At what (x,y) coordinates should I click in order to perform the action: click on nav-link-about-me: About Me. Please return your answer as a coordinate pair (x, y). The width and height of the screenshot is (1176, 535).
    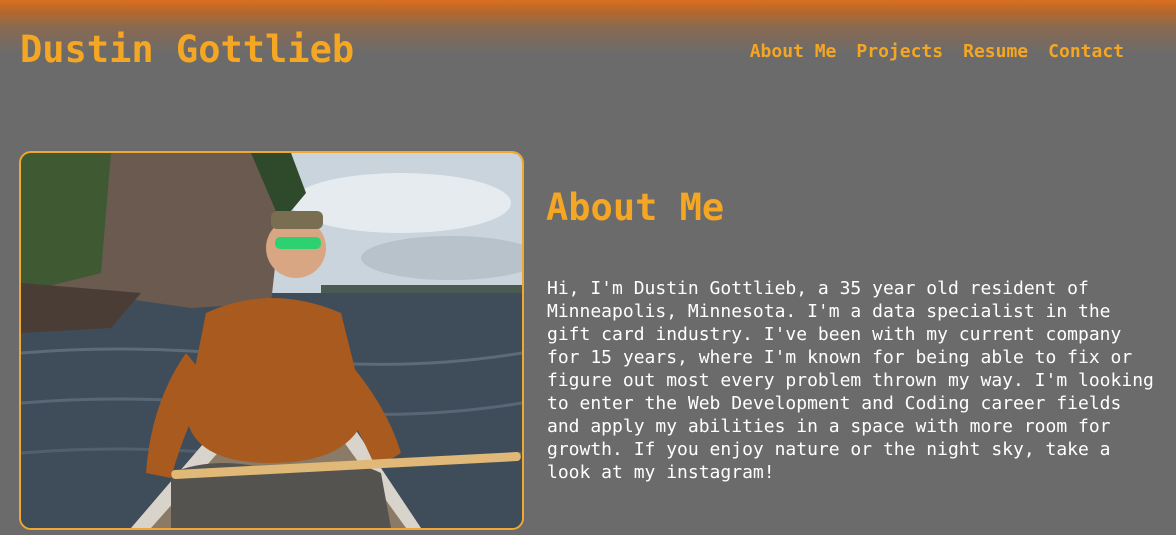
    Looking at the image, I should click on (793, 51).